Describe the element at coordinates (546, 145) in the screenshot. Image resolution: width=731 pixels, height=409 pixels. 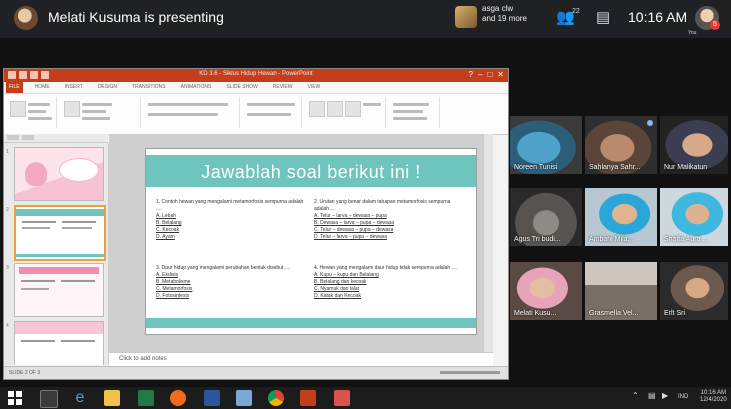
I see `video-tile-1: Noreen Tunisi` at that location.